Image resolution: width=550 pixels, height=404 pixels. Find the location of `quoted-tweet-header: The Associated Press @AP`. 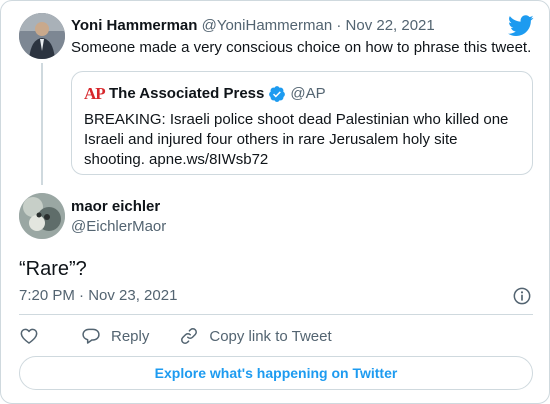

quoted-tweet-header: The Associated Press @AP is located at coordinates (217, 94).